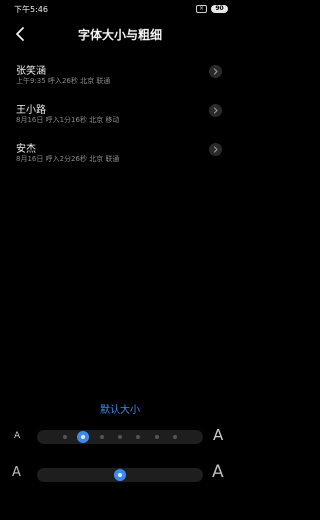 The width and height of the screenshot is (320, 520). What do you see at coordinates (120, 9) in the screenshot?
I see `status-bar: 下午5:46 × 90` at bounding box center [120, 9].